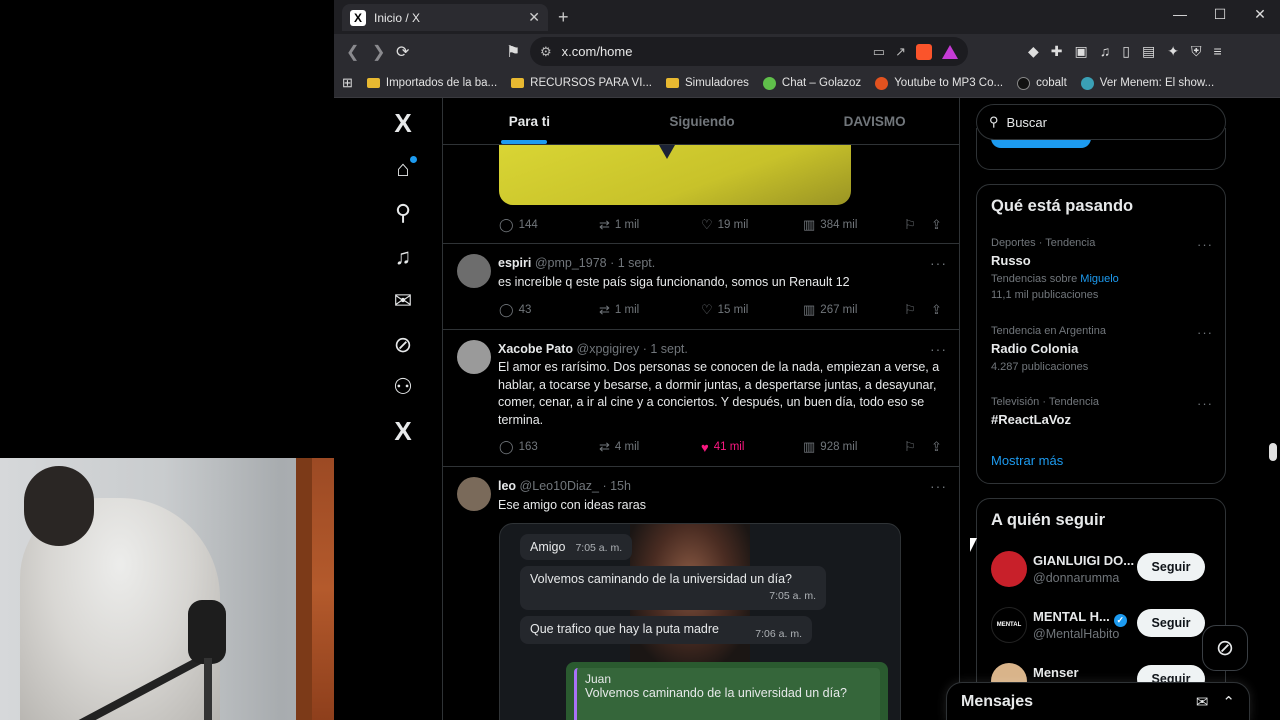 The width and height of the screenshot is (1280, 720). Describe the element at coordinates (811, 83) in the screenshot. I see `bookmark-golazoz: Chat – Golazoz` at that location.